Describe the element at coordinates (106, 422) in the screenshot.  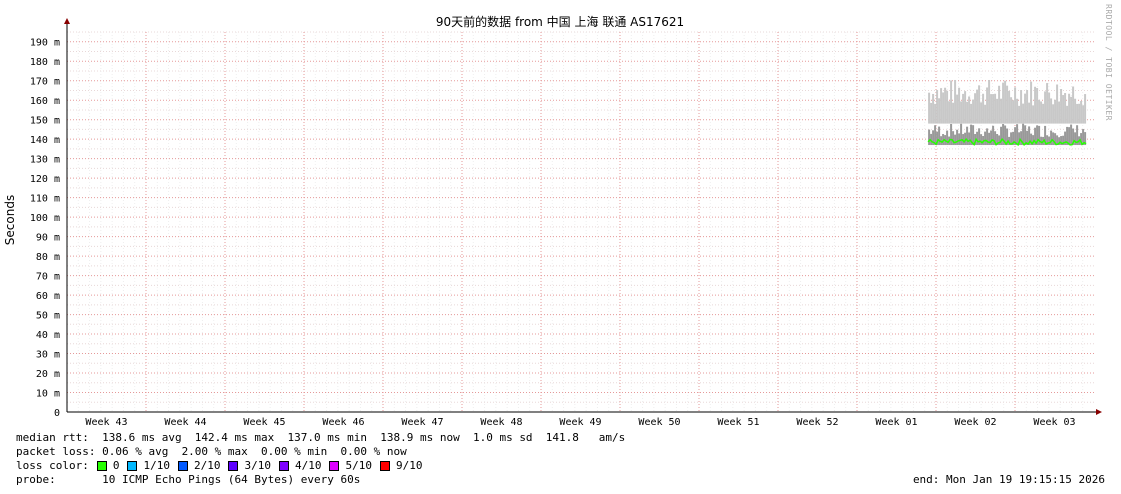
I see `x-tick-label: Week 43` at that location.